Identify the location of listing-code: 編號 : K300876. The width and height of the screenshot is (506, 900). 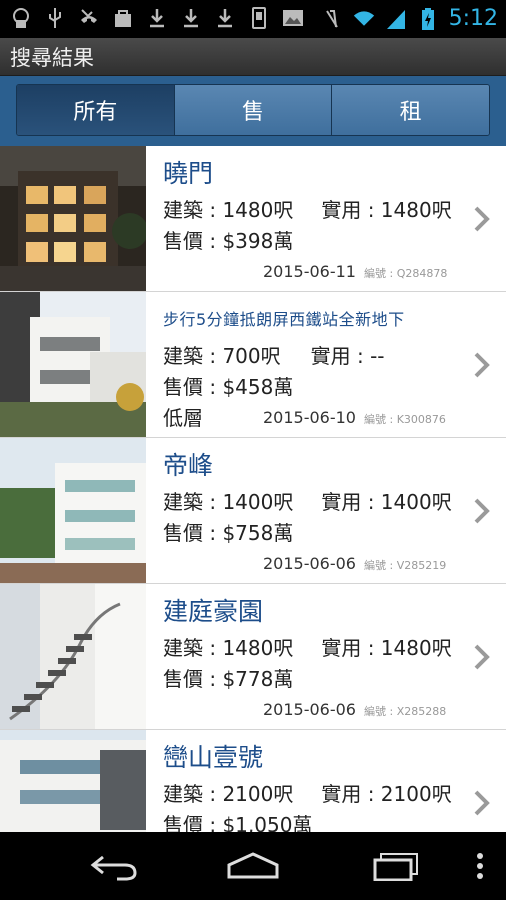
(405, 419).